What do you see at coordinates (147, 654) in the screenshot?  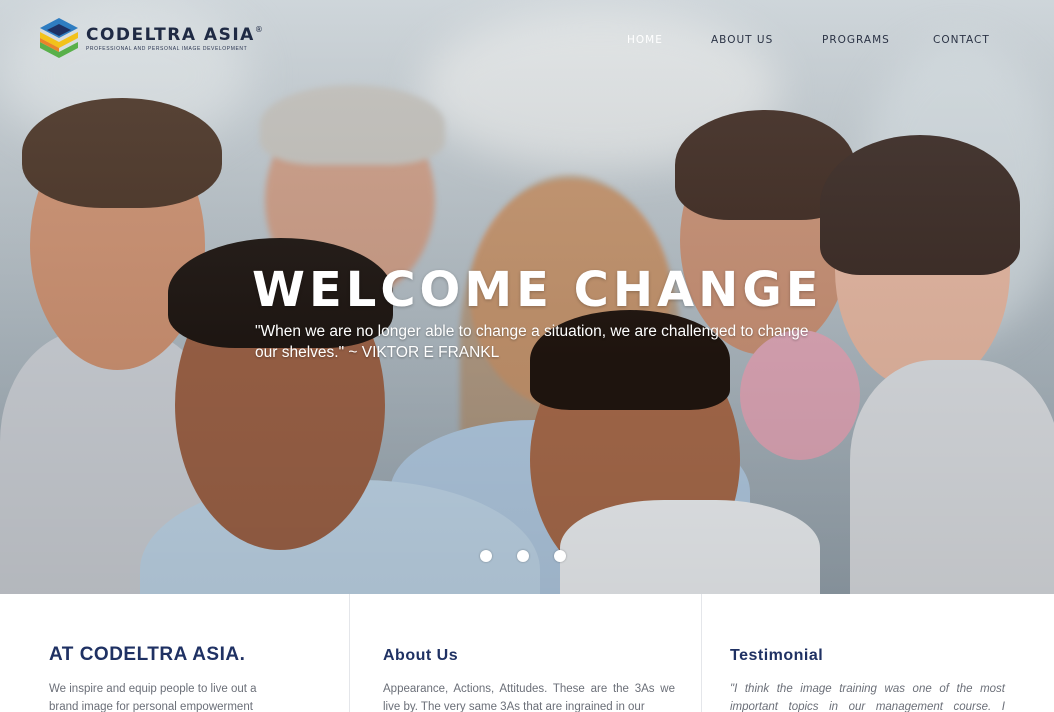 I see `column-codeltra-title: AT CODELTRA ASIA.` at bounding box center [147, 654].